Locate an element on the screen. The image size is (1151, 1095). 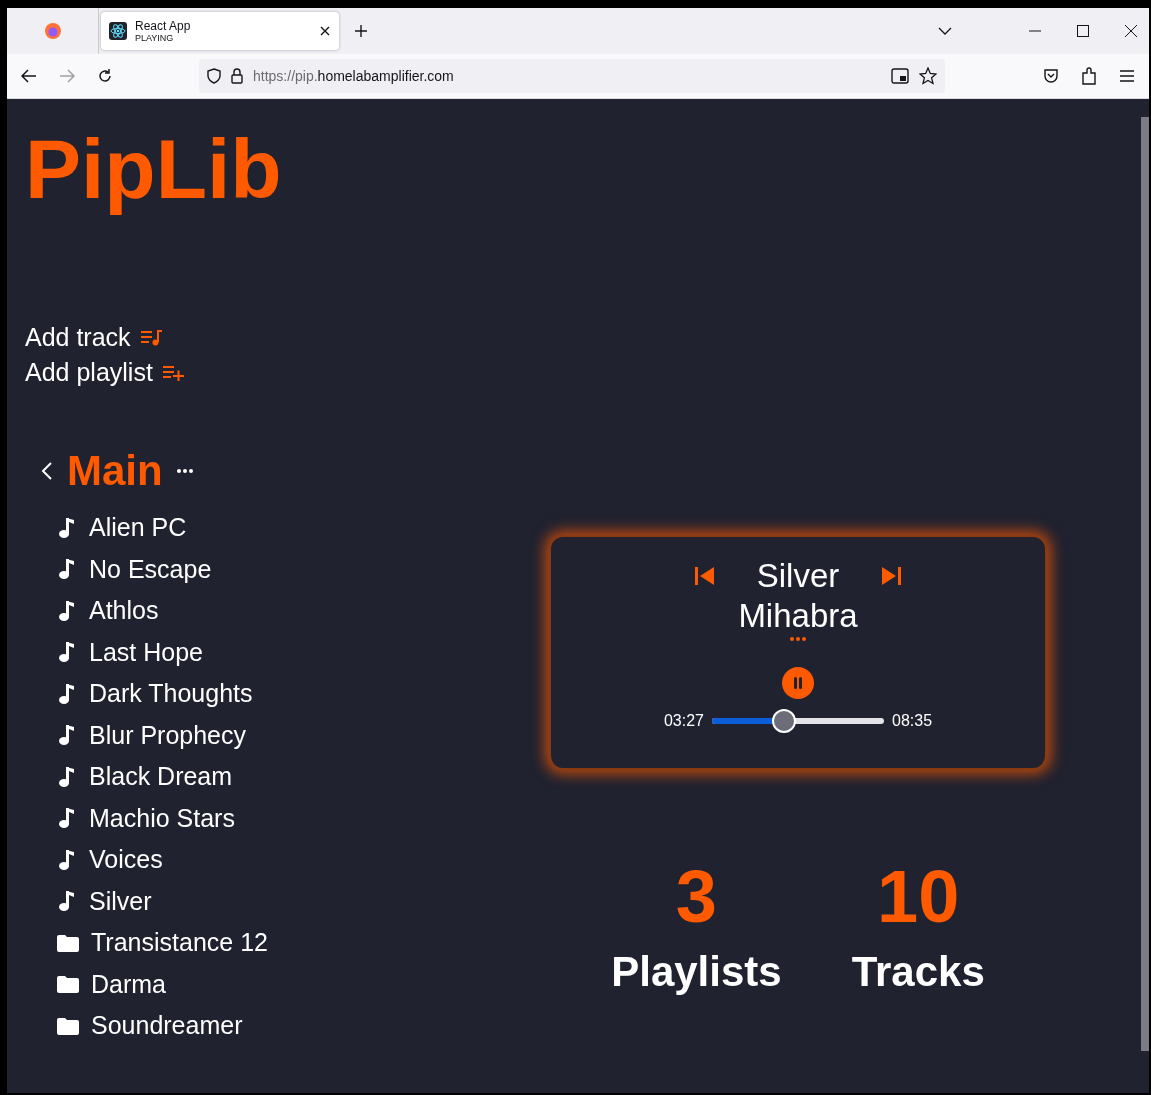
elapsed-time: 03:27 is located at coordinates (683, 721).